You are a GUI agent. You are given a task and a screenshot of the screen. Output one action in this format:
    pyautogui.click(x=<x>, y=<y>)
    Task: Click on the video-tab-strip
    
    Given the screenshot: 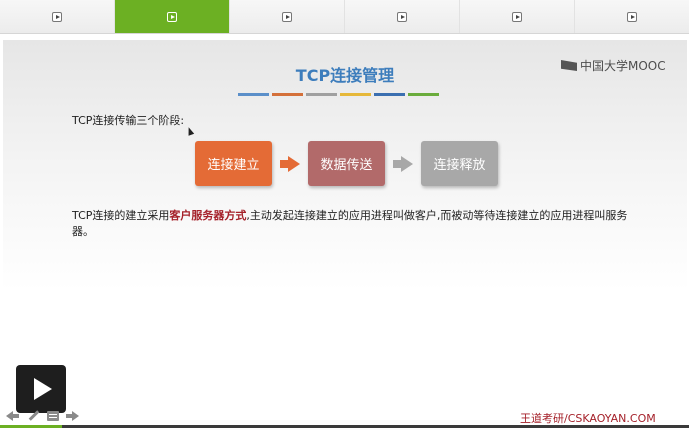 What is the action you would take?
    pyautogui.click(x=344, y=17)
    